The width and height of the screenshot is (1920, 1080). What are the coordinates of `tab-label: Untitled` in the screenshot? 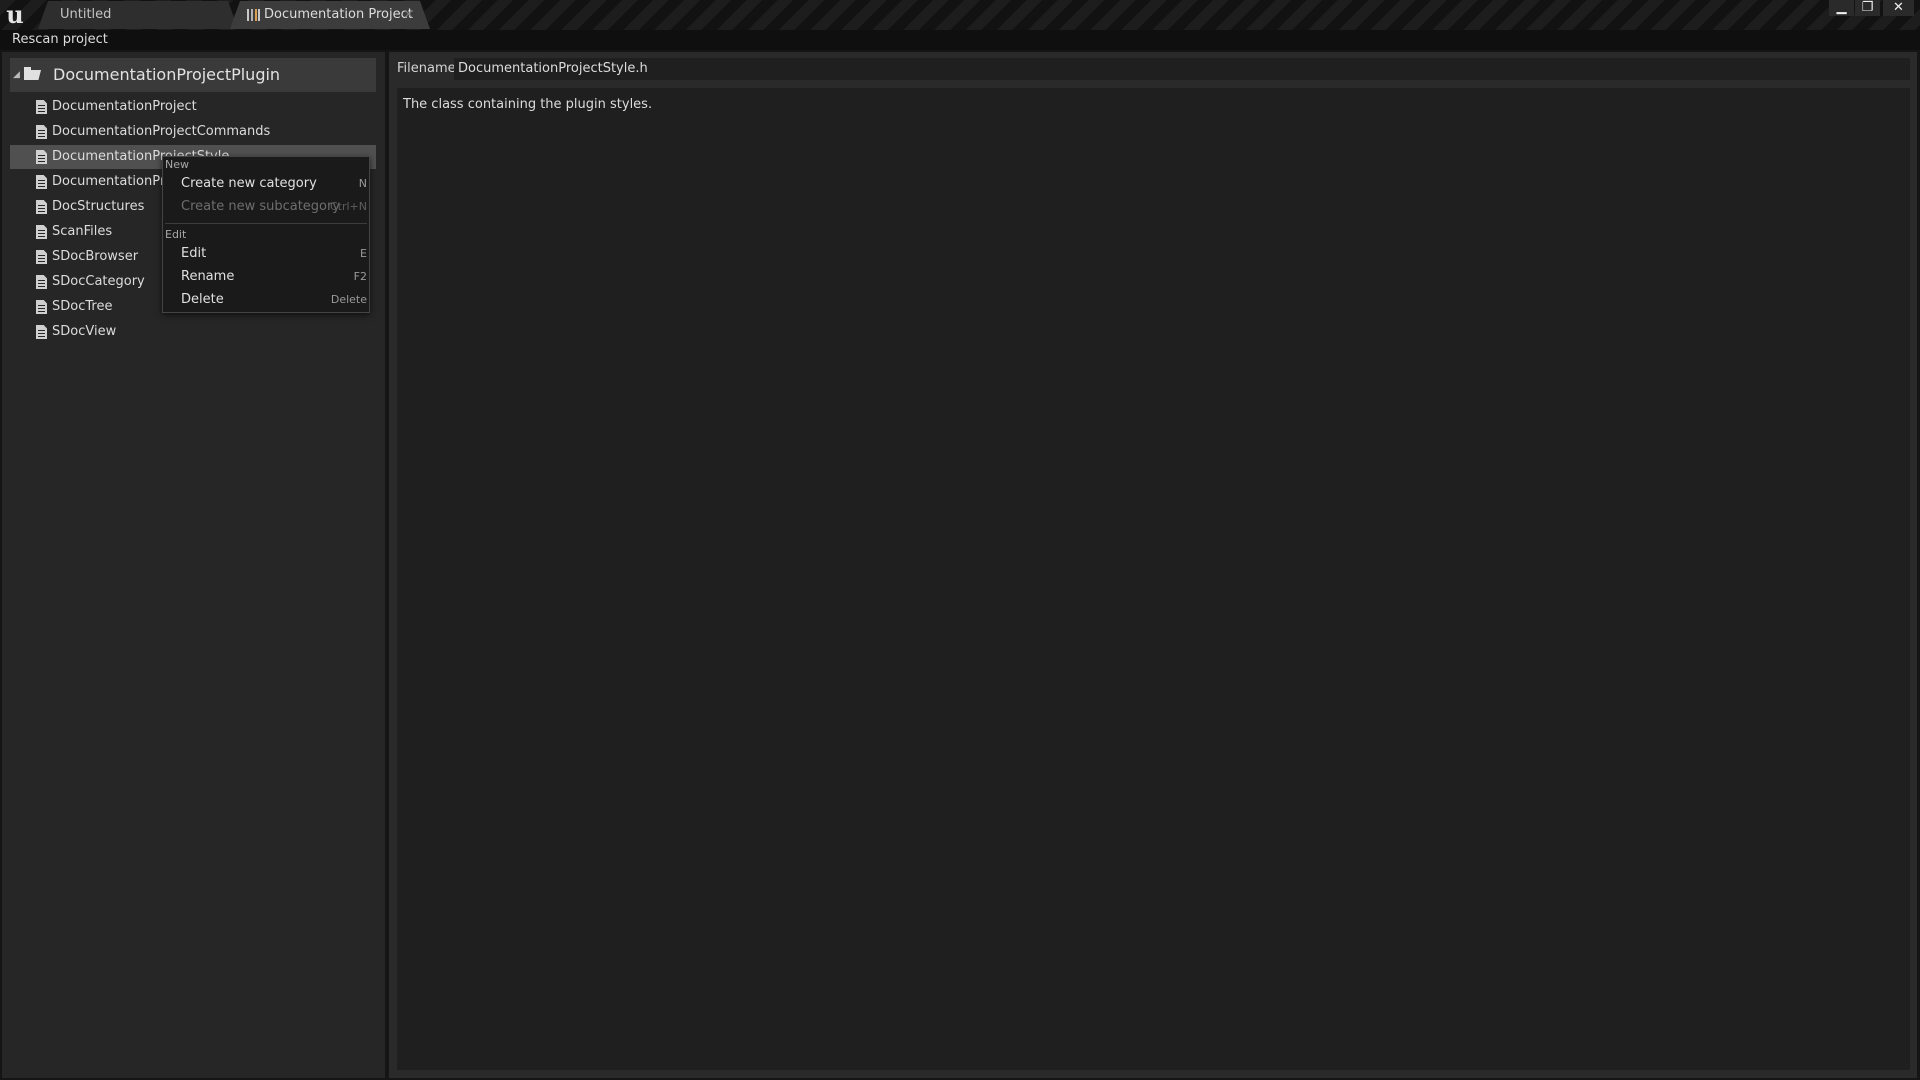 It's located at (86, 14).